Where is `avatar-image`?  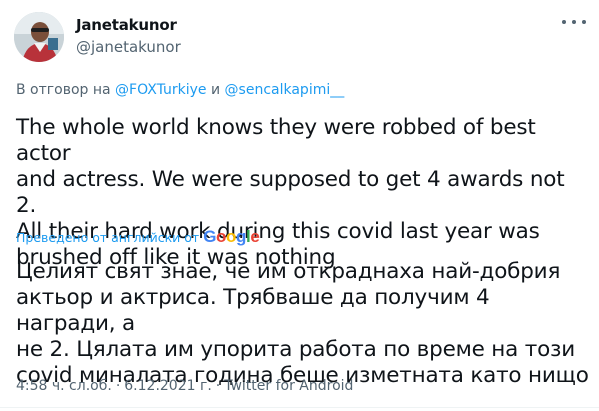
avatar-image is located at coordinates (39, 37).